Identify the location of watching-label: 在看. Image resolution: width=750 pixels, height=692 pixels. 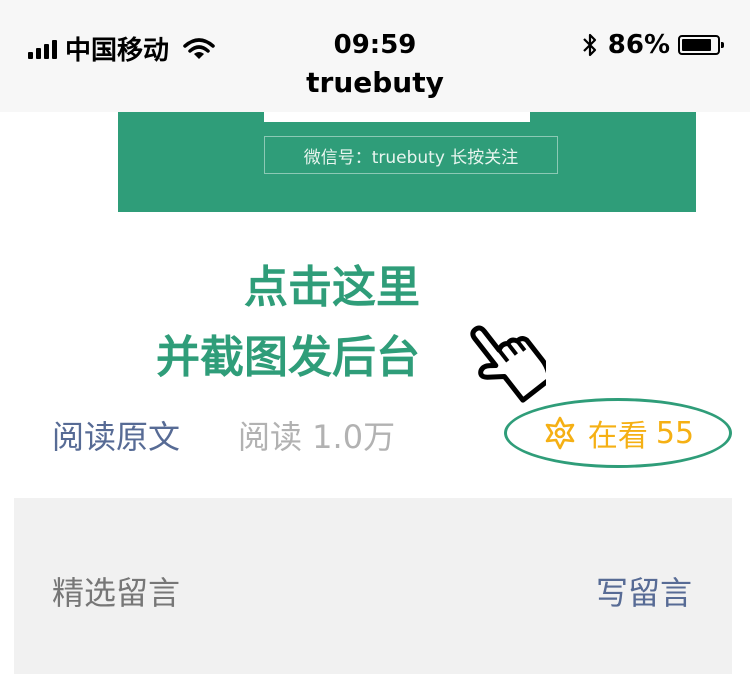
(617, 436).